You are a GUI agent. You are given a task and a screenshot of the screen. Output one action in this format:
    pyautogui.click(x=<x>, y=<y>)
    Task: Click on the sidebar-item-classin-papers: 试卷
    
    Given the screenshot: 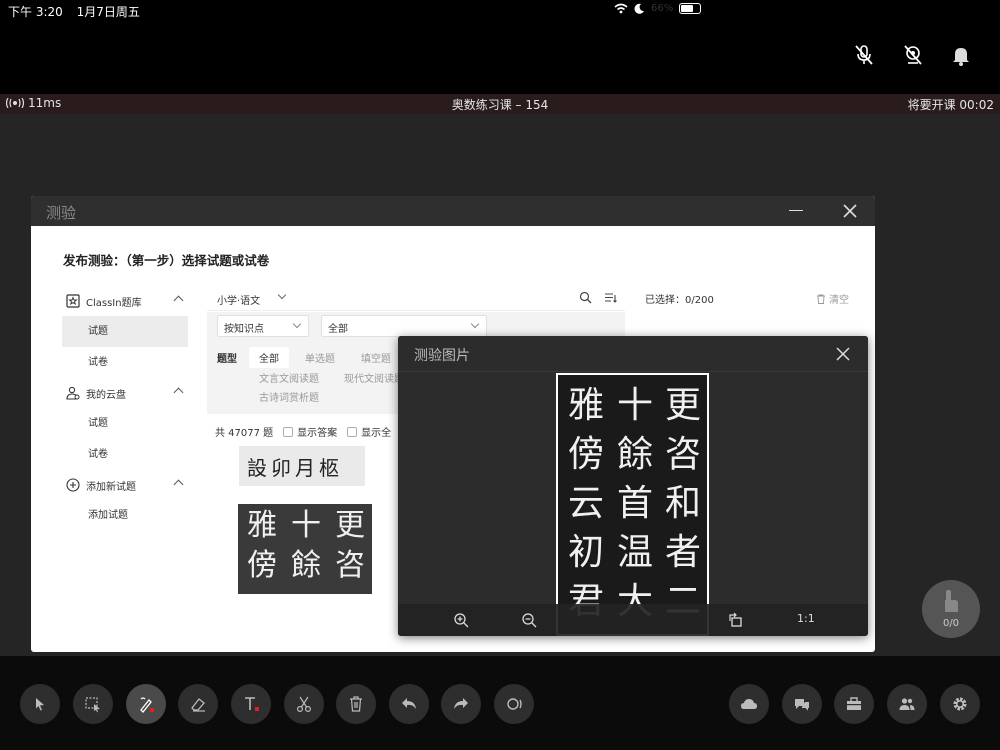 What is the action you would take?
    pyautogui.click(x=125, y=362)
    